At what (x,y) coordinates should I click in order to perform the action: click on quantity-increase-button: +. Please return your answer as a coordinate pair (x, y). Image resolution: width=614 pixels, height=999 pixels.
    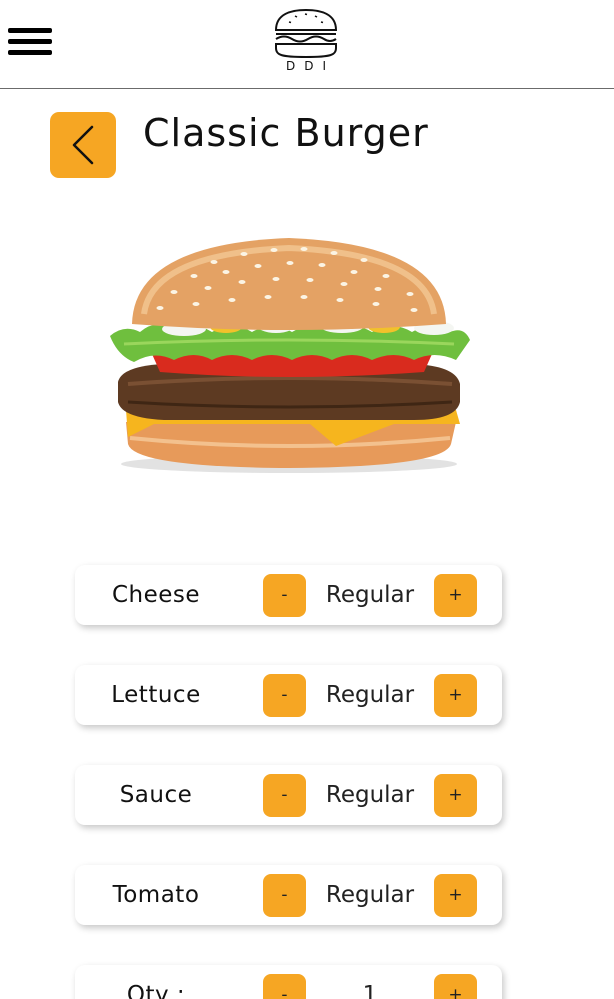
    Looking at the image, I should click on (455, 986).